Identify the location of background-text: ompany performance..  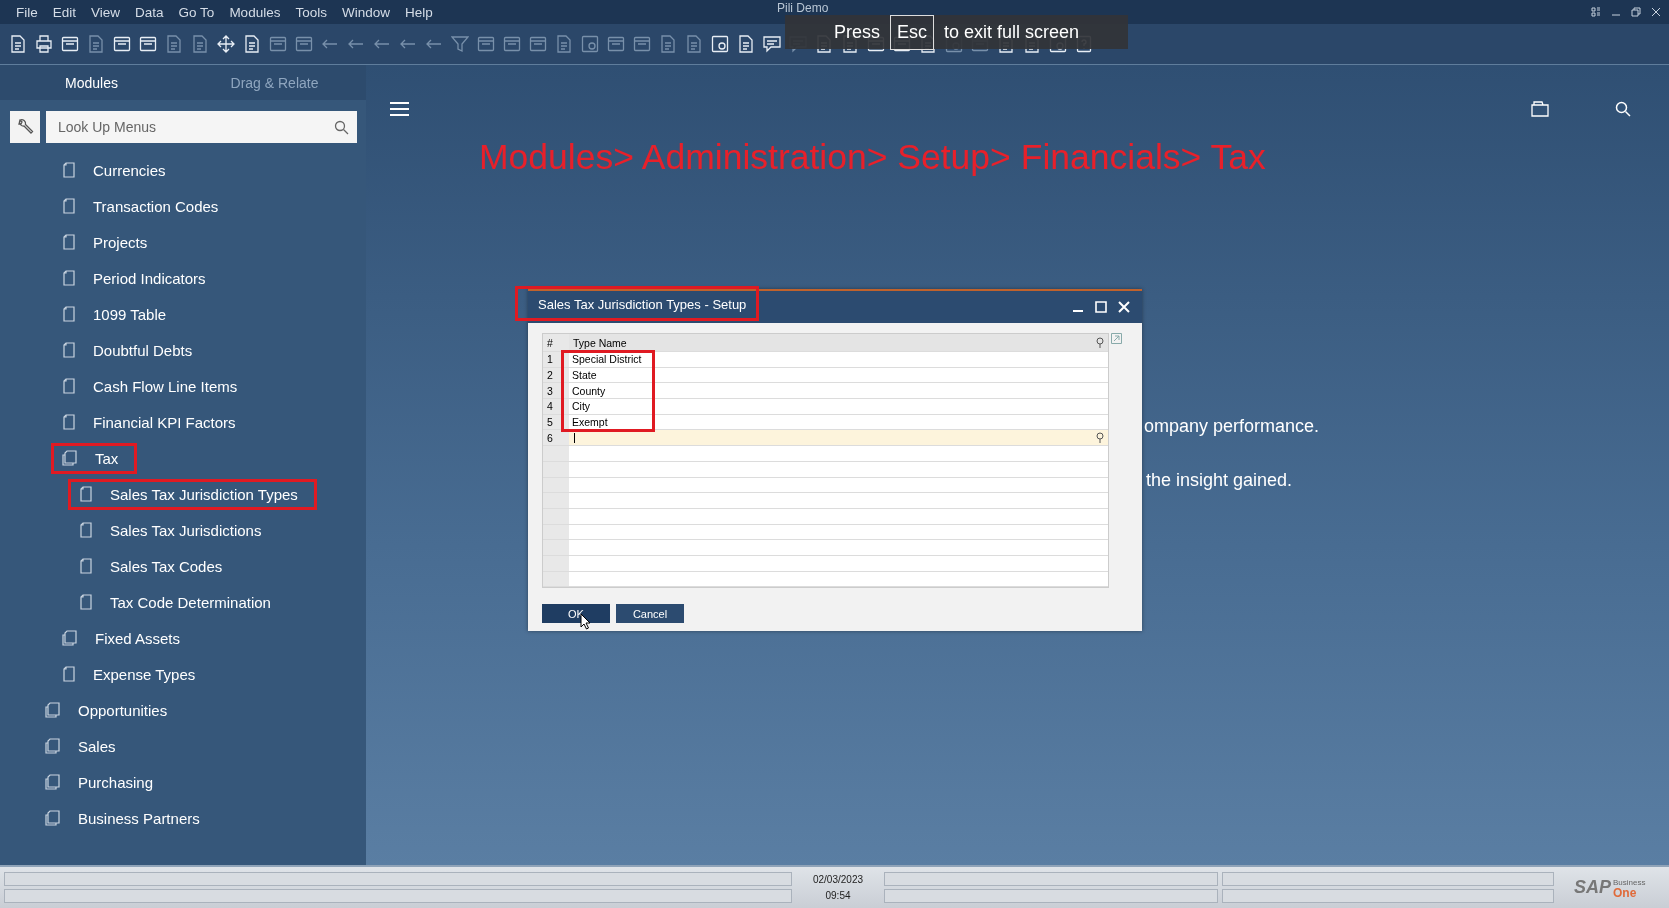
(1232, 426).